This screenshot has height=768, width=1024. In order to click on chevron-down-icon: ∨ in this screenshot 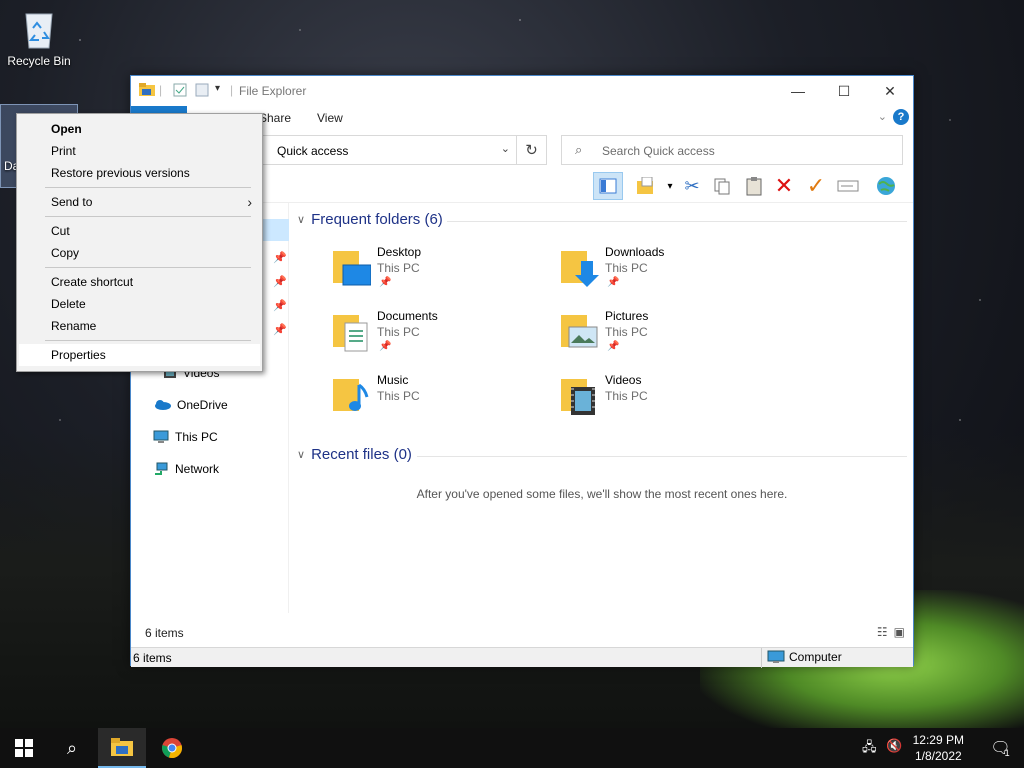, I will do `click(301, 220)`.